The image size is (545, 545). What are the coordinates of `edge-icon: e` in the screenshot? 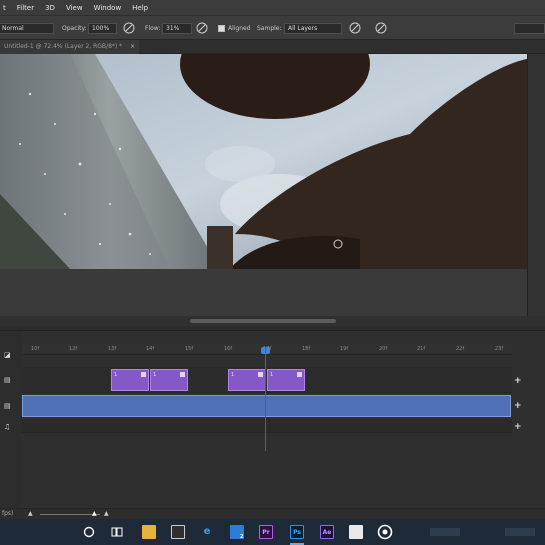 It's located at (207, 532).